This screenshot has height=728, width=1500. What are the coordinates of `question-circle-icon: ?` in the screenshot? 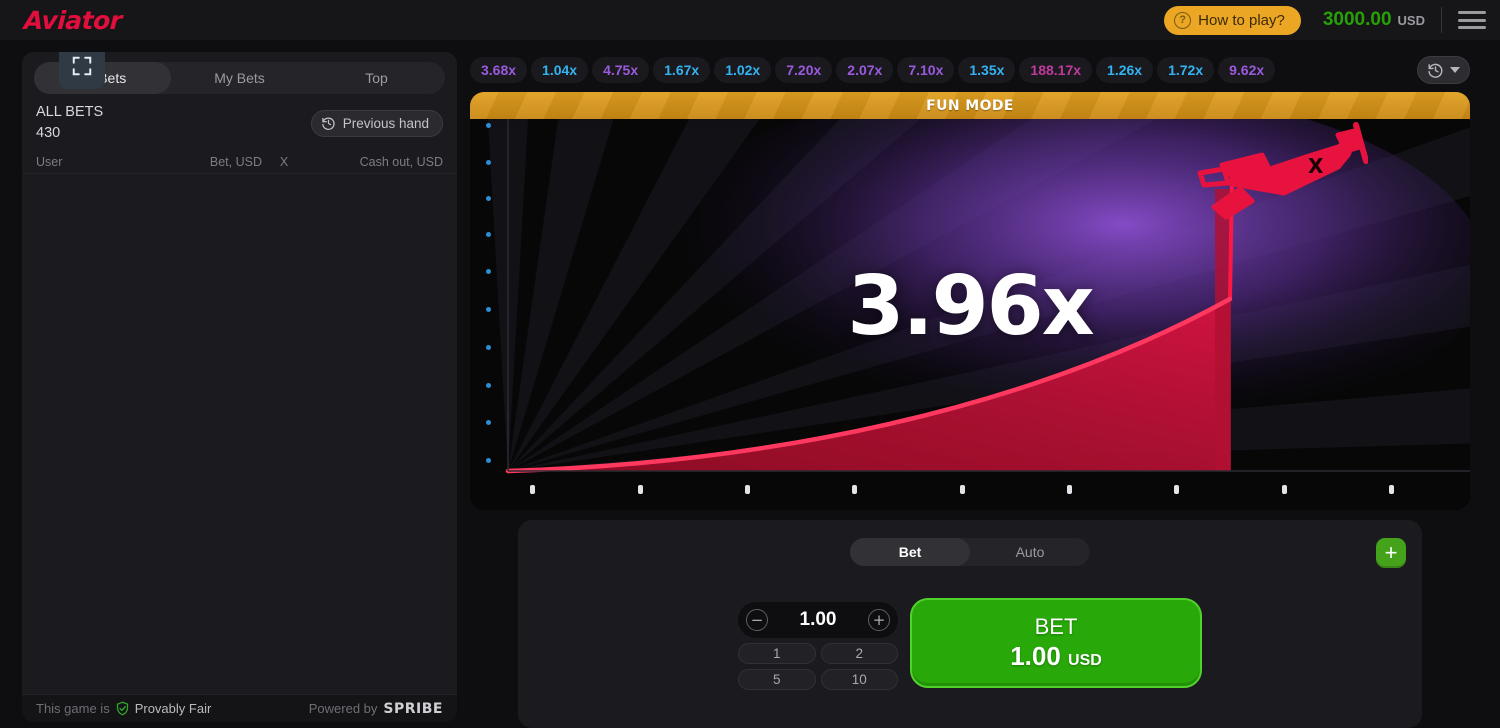 It's located at (1183, 20).